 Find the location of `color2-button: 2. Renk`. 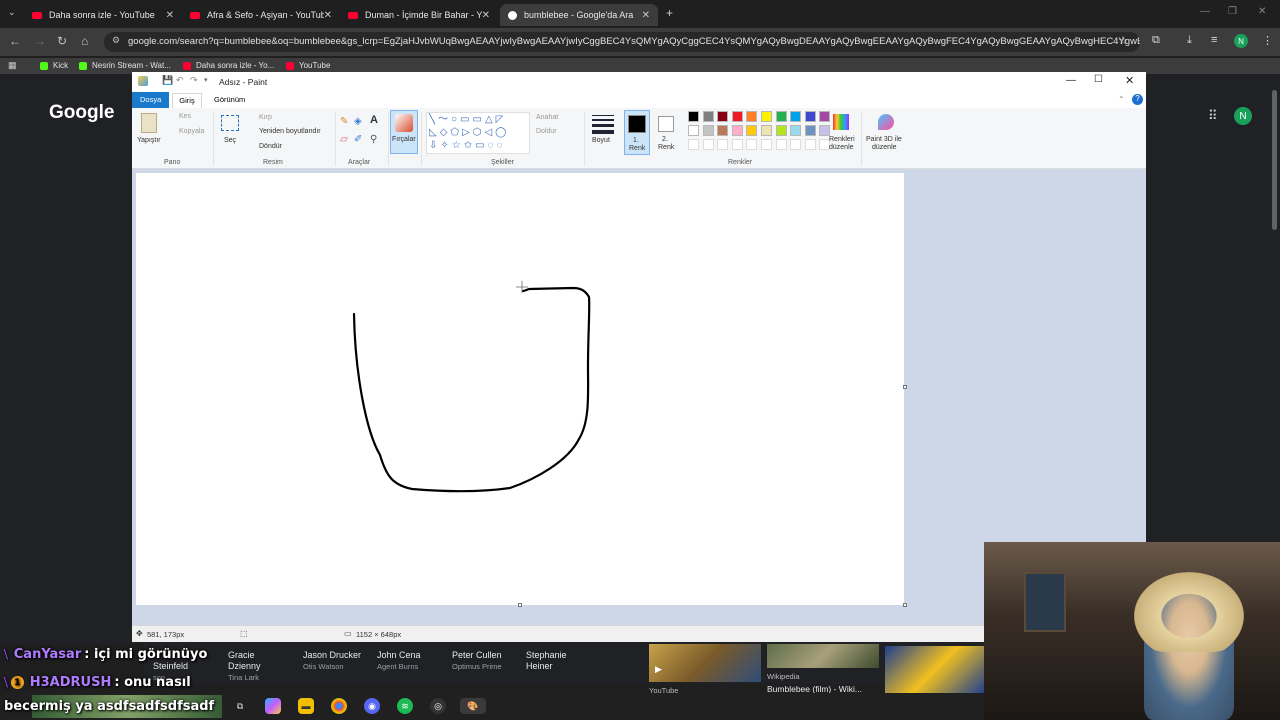

color2-button: 2. Renk is located at coordinates (667, 132).